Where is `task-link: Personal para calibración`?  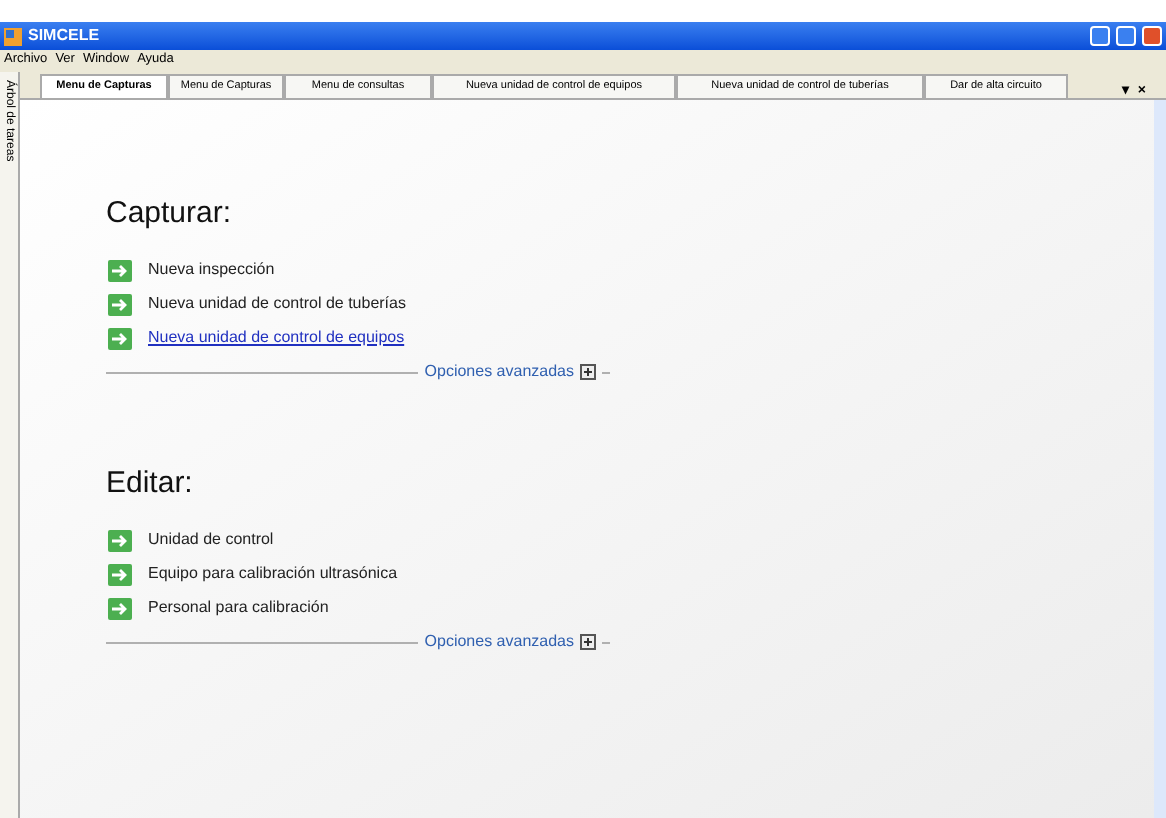 task-link: Personal para calibración is located at coordinates (238, 608).